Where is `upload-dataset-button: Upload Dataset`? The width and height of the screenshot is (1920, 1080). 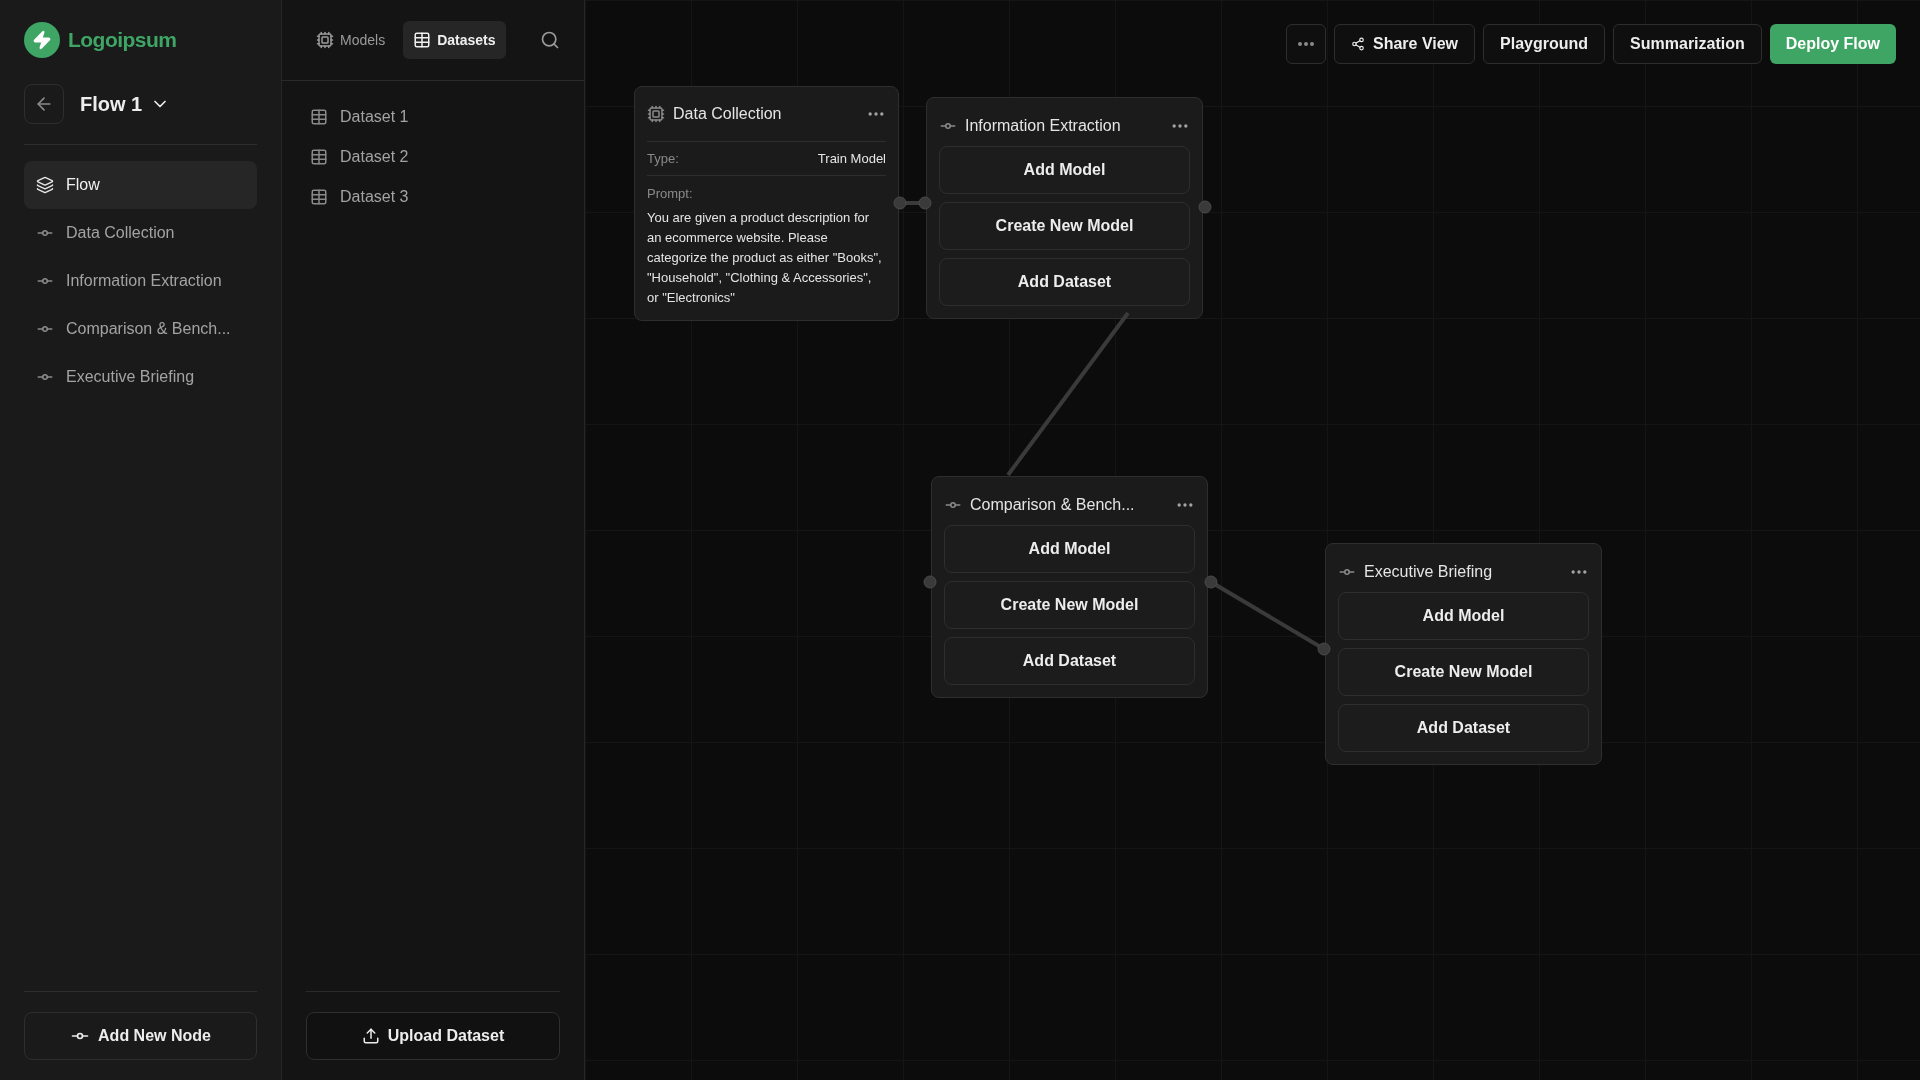
upload-dataset-button: Upload Dataset is located at coordinates (433, 1036).